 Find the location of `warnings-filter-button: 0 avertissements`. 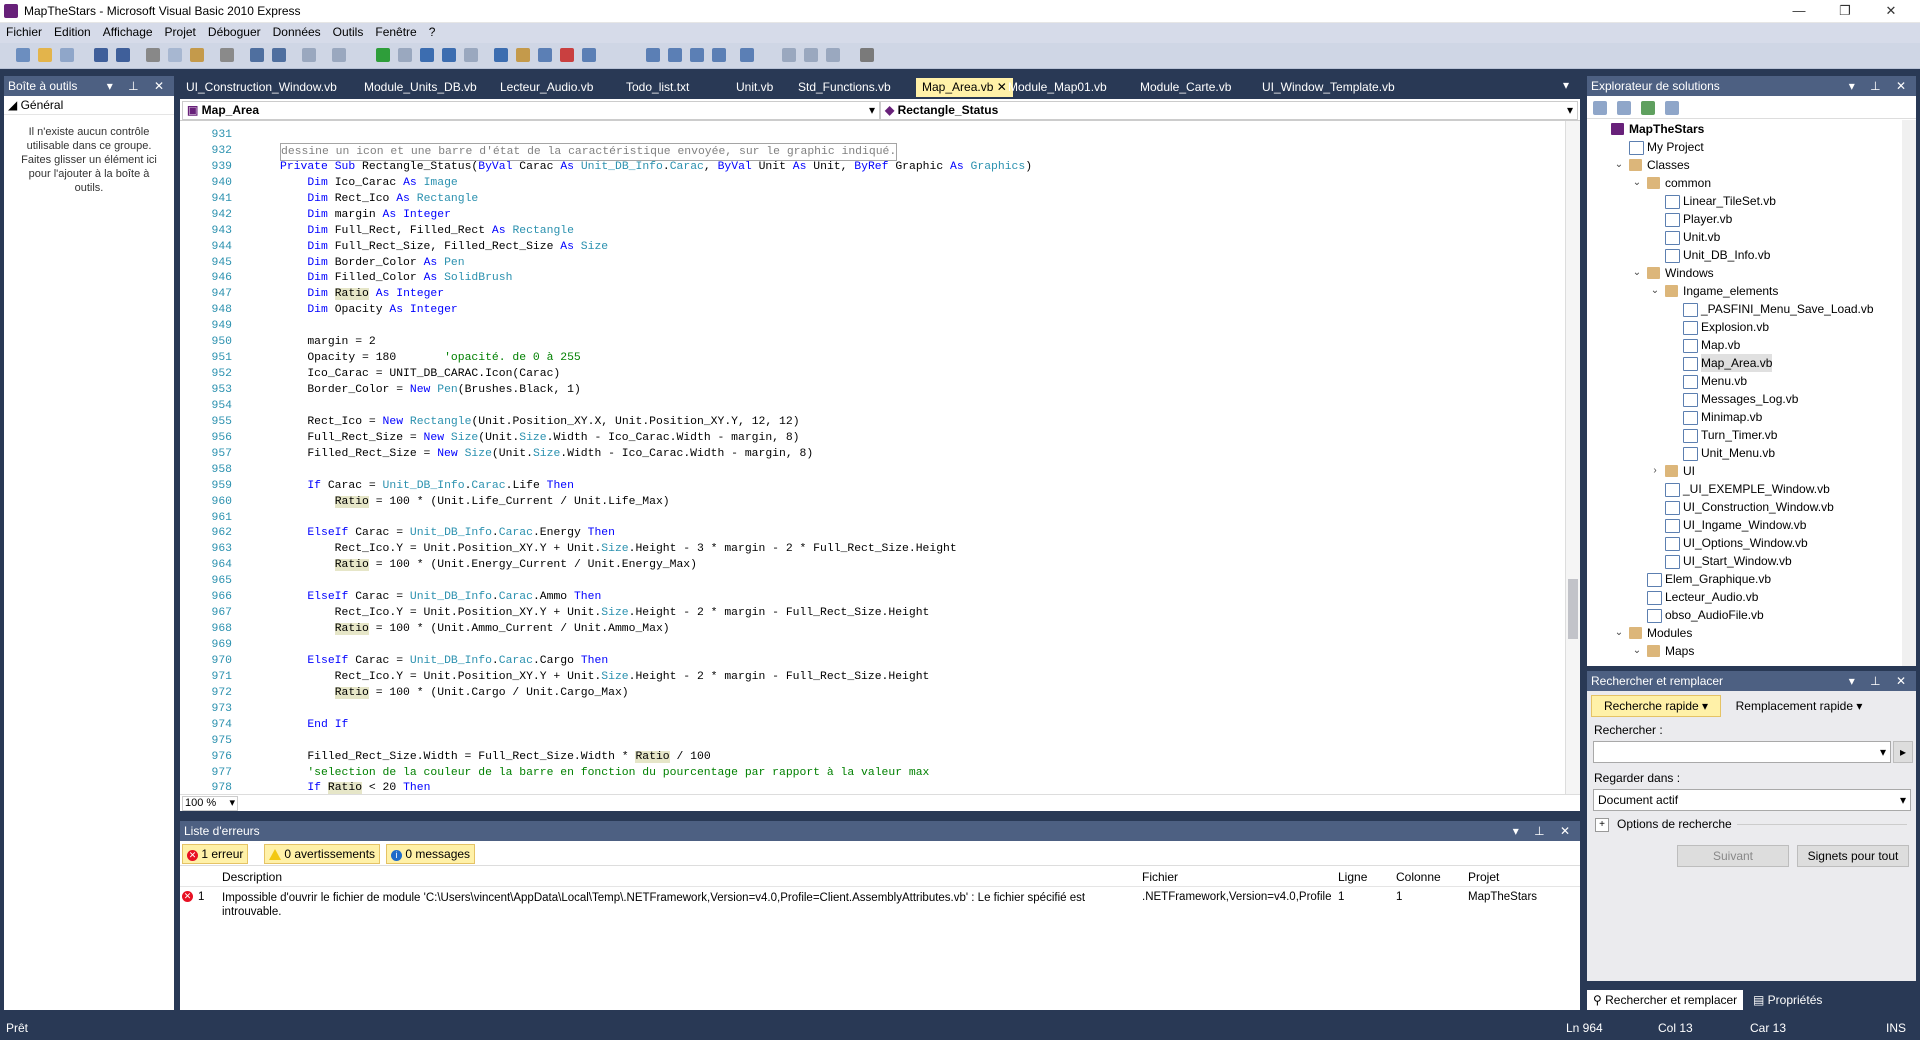

warnings-filter-button: 0 avertissements is located at coordinates (322, 854).